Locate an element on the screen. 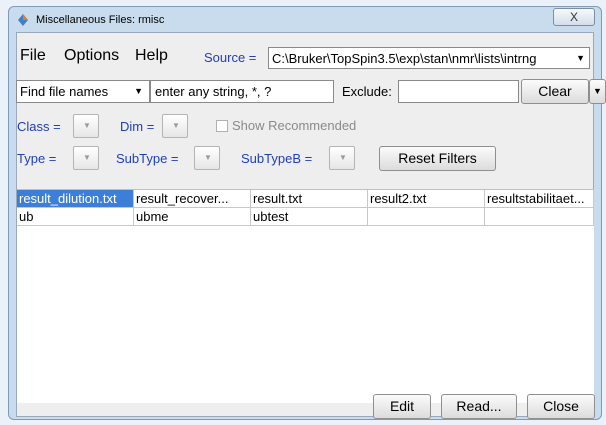 This screenshot has width=606, height=425. app-icon is located at coordinates (23, 20).